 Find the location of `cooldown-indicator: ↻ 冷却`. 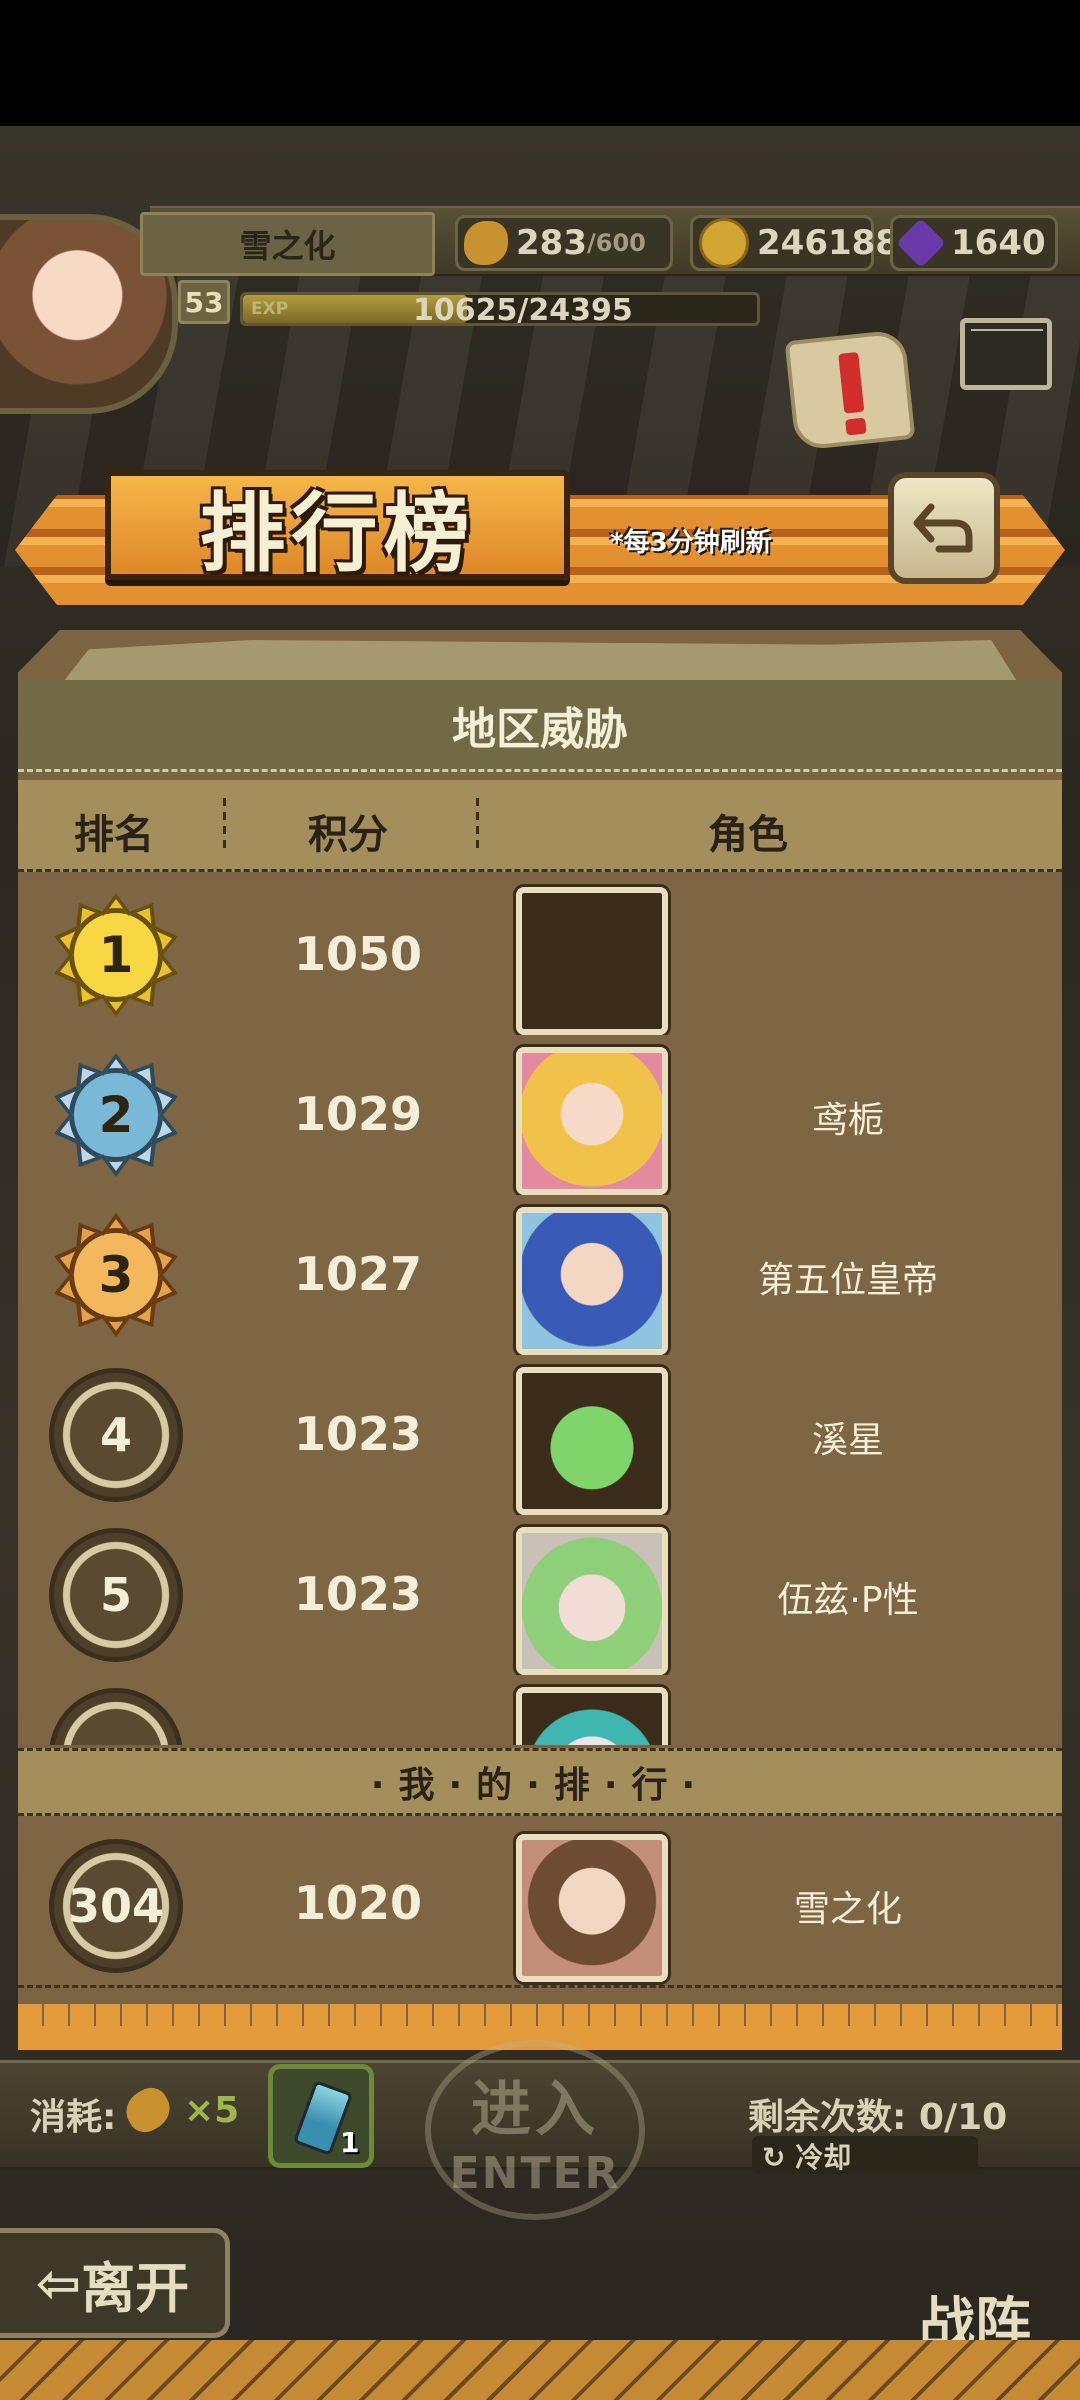

cooldown-indicator: ↻ 冷却 is located at coordinates (865, 2155).